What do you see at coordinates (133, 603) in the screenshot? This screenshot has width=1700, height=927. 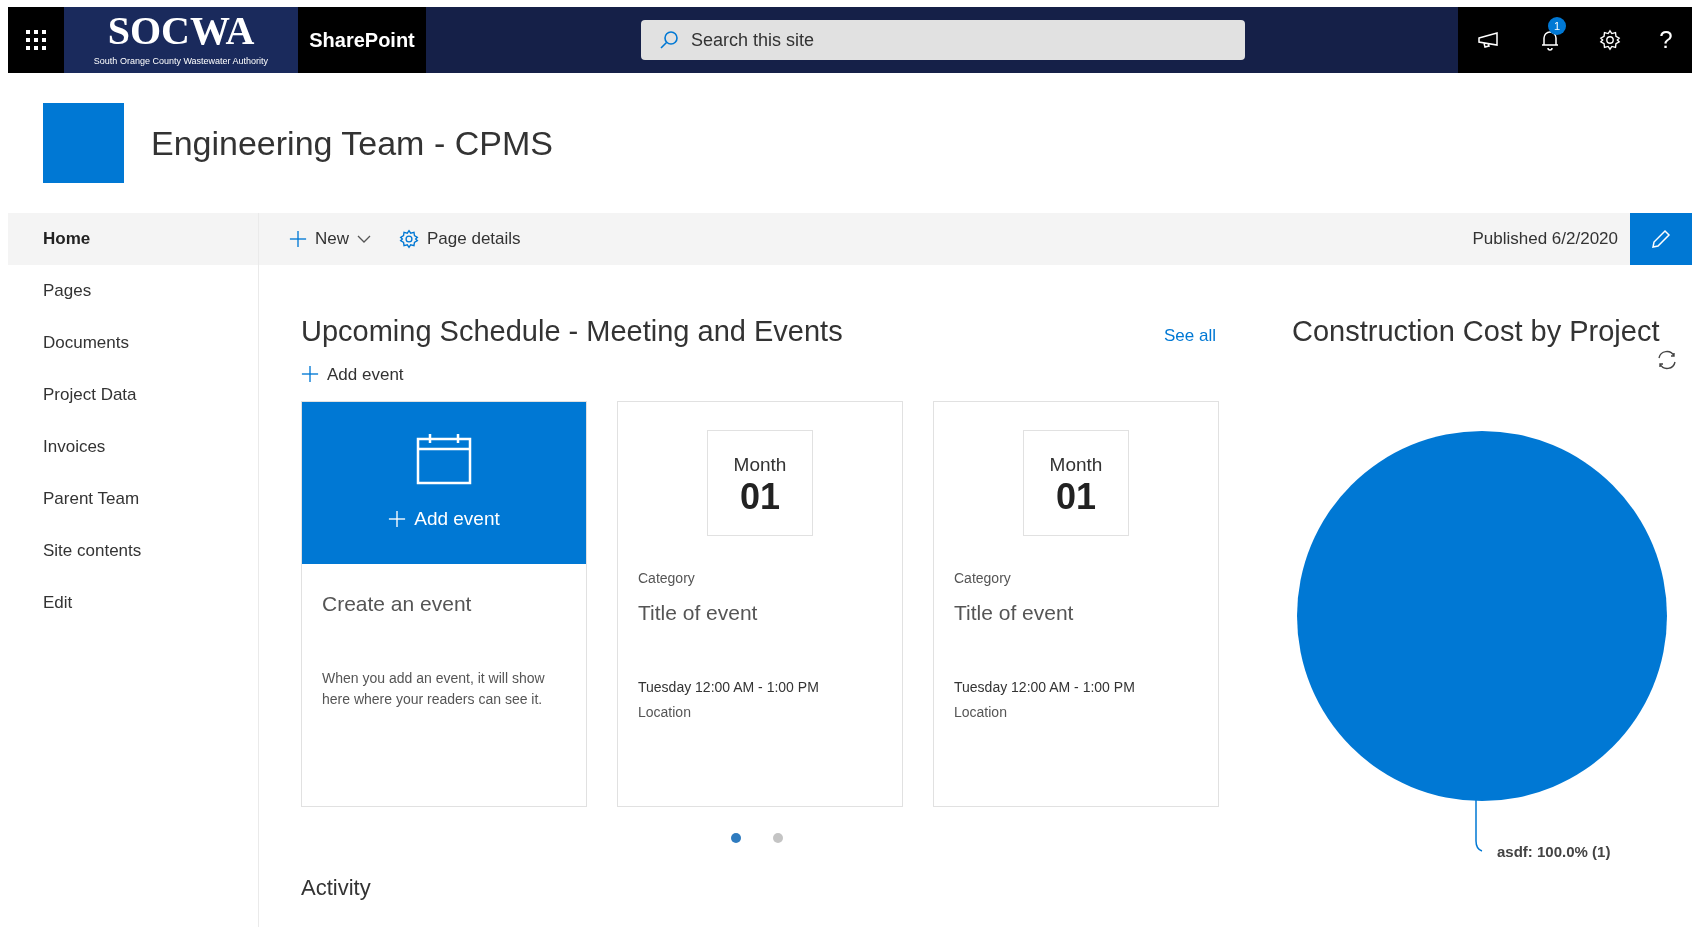 I see `nav-link: Edit` at bounding box center [133, 603].